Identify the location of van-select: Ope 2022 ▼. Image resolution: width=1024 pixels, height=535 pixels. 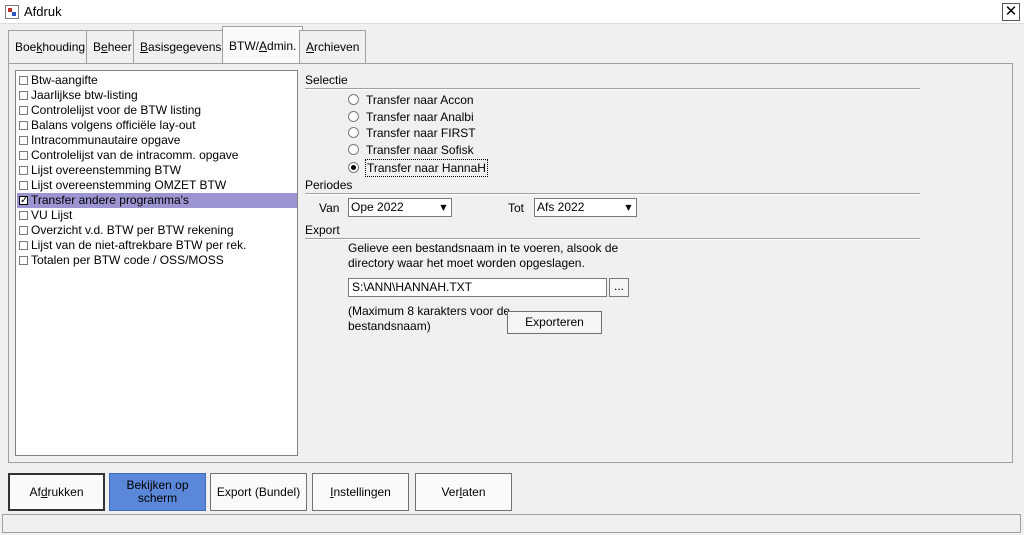
(400, 207).